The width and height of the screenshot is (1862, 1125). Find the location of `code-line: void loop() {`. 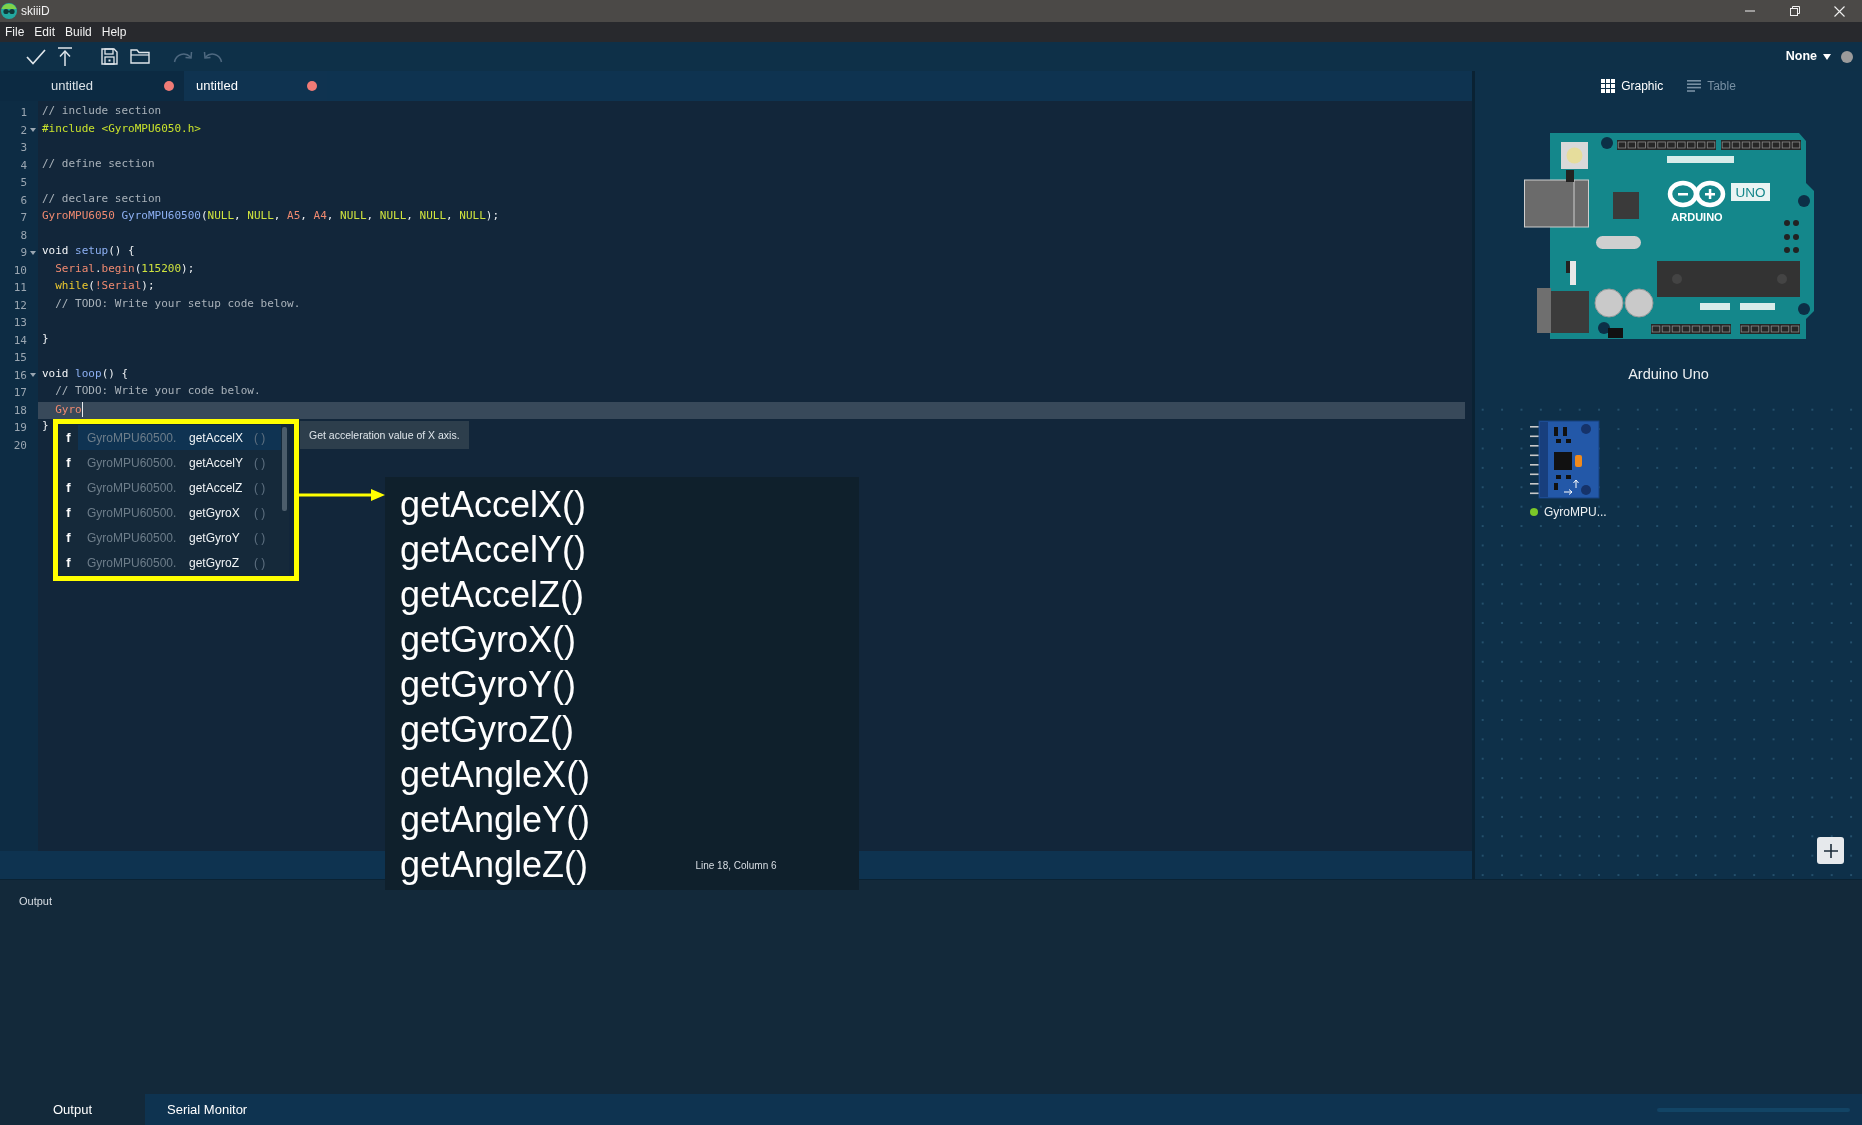

code-line: void loop() { is located at coordinates (85, 373).